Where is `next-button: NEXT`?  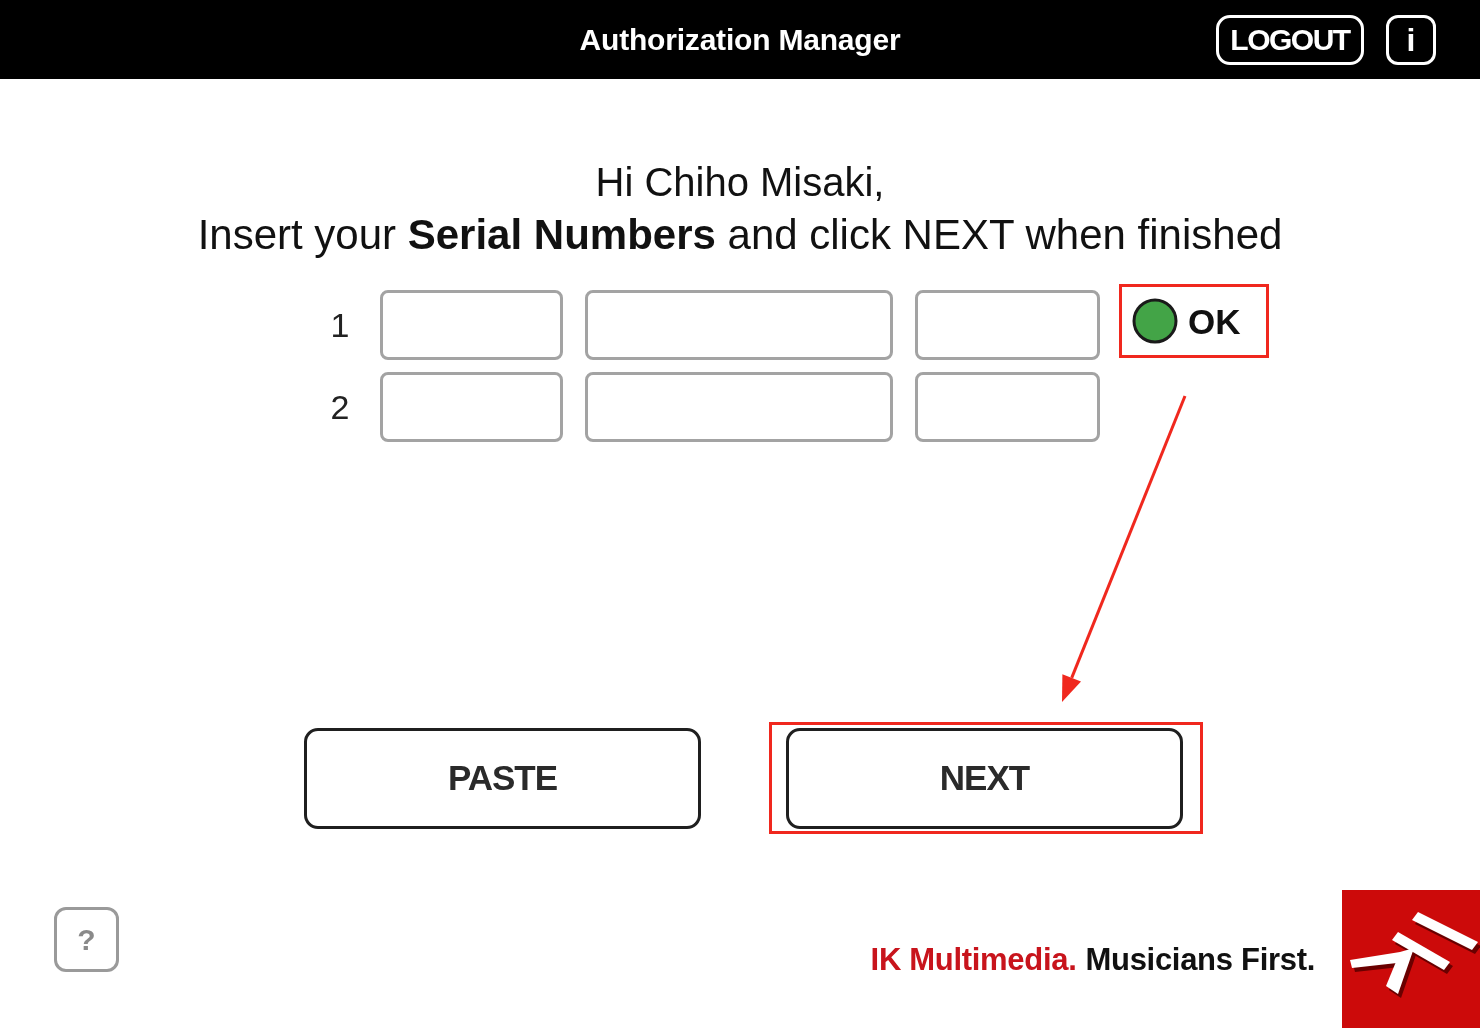 next-button: NEXT is located at coordinates (984, 778).